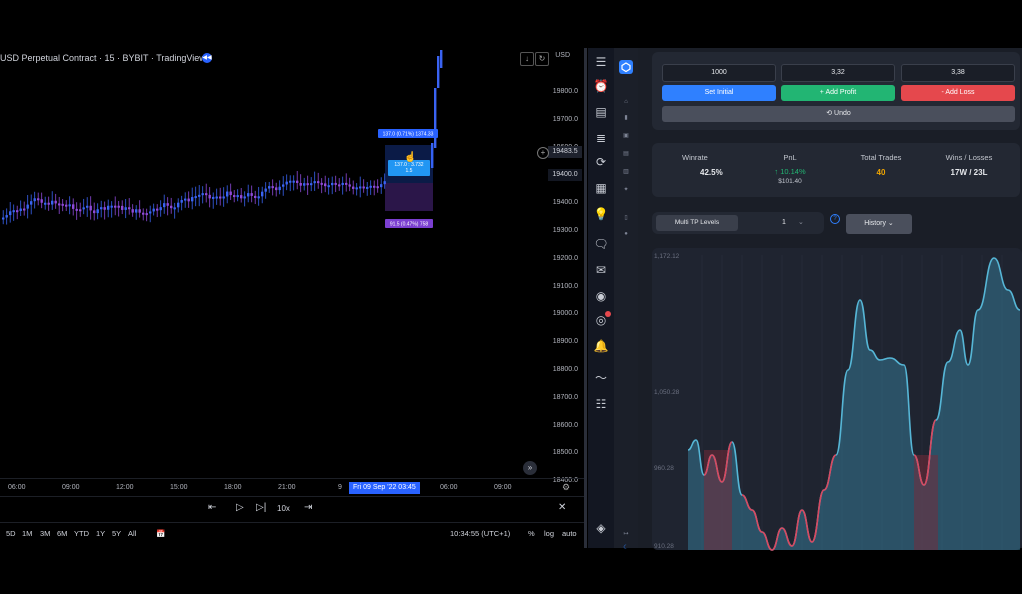 This screenshot has width=1022, height=594. I want to click on chat-icon: 🗨, so click(601, 244).